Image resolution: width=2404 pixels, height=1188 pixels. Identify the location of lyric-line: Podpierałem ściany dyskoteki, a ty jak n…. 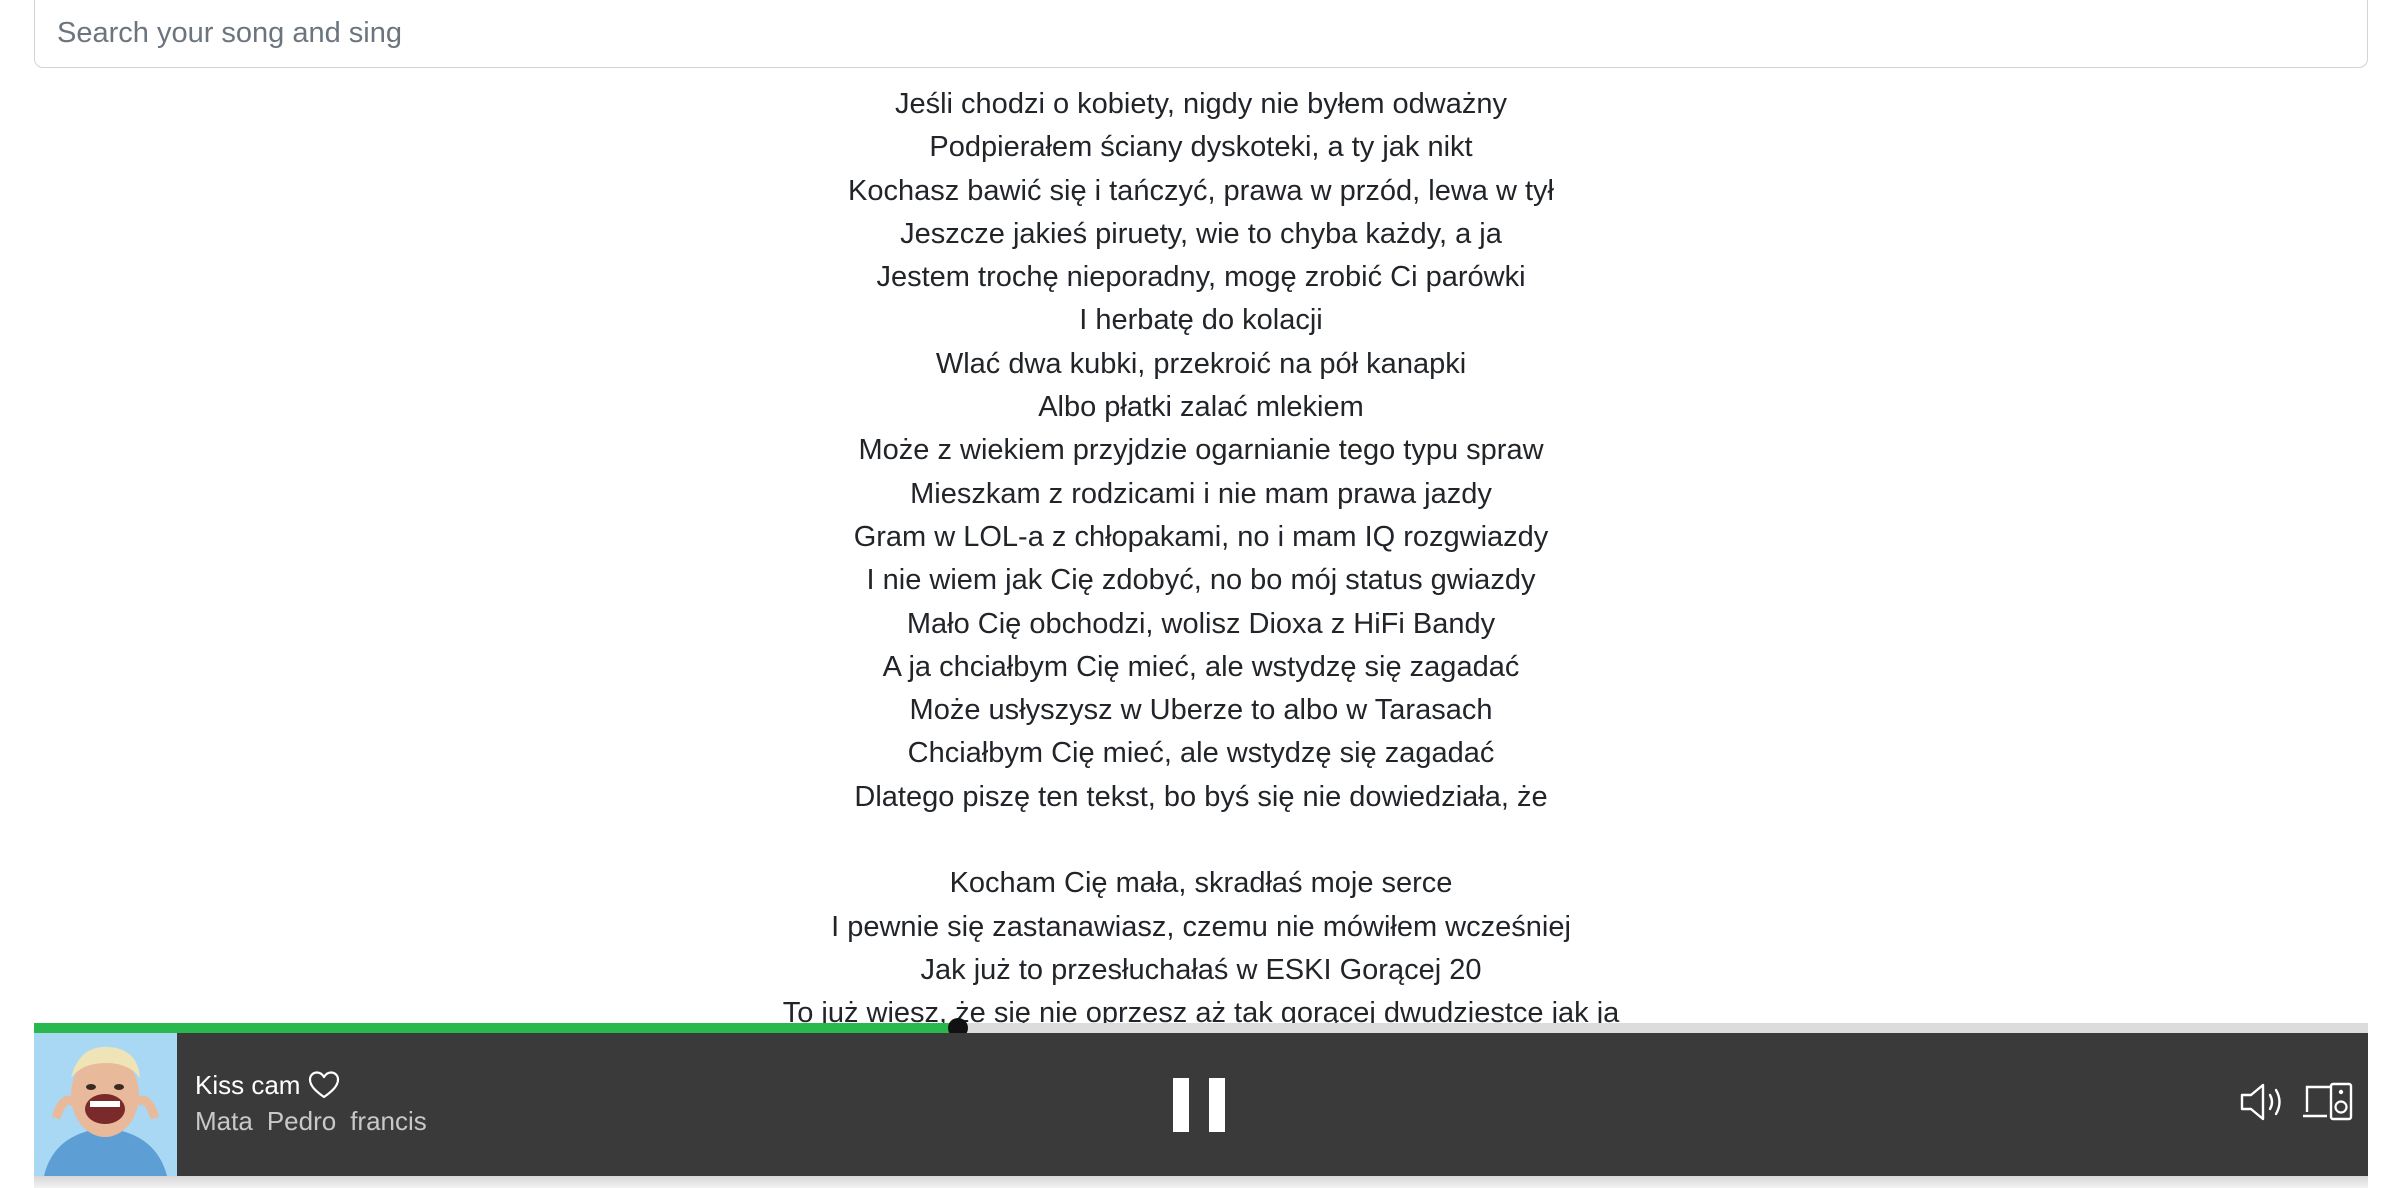
(1201, 147).